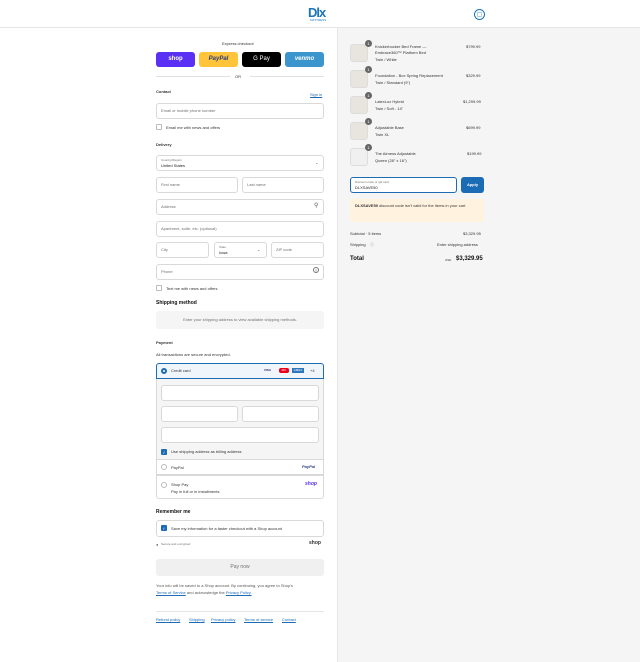 The image size is (640, 662). Describe the element at coordinates (386, 59) in the screenshot. I see `item-variant: Twin / White` at that location.